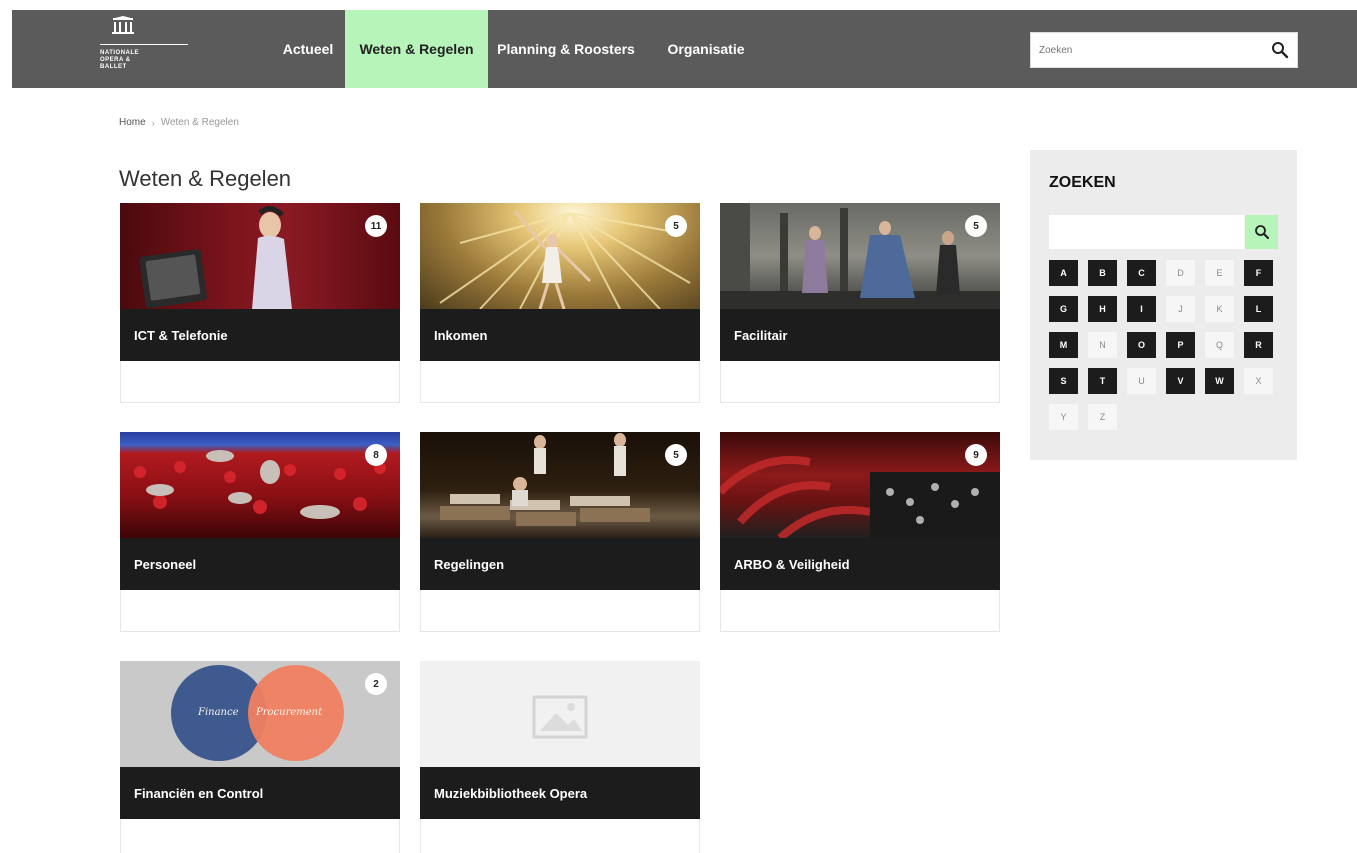 This screenshot has height=853, width=1357. What do you see at coordinates (1082, 182) in the screenshot?
I see `sidebar-title: ZOEKEN` at bounding box center [1082, 182].